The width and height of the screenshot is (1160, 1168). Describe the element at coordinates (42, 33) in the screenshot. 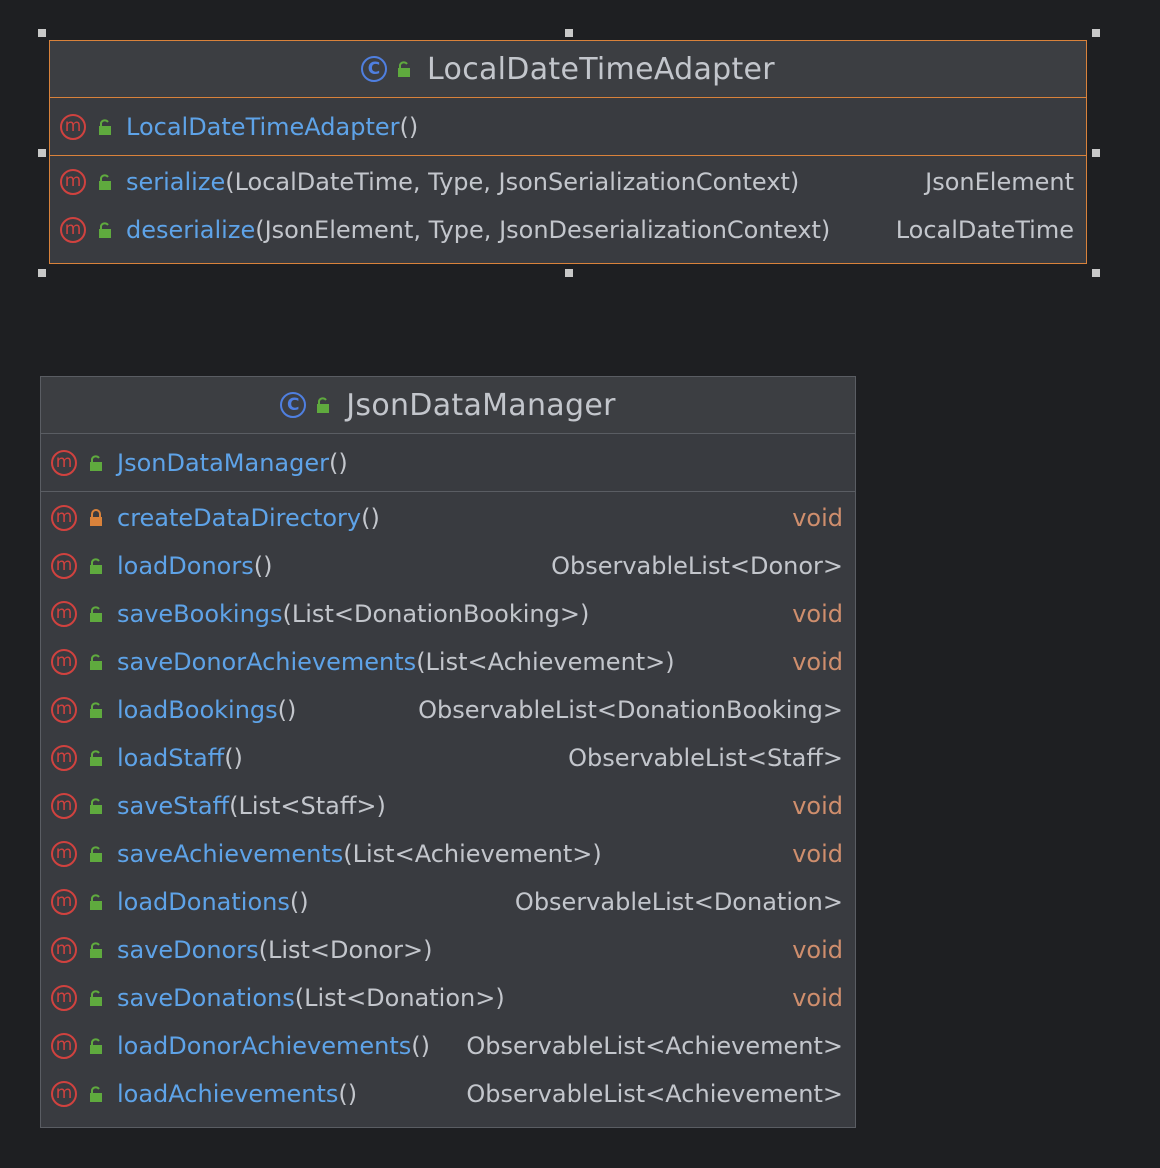

I see `resize-handle-top-left` at that location.